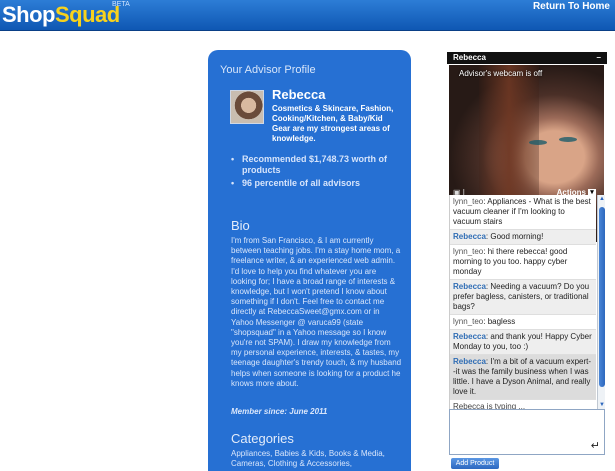 The height and width of the screenshot is (471, 615). Describe the element at coordinates (279, 411) in the screenshot. I see `member-since: Member since: June 2011` at that location.